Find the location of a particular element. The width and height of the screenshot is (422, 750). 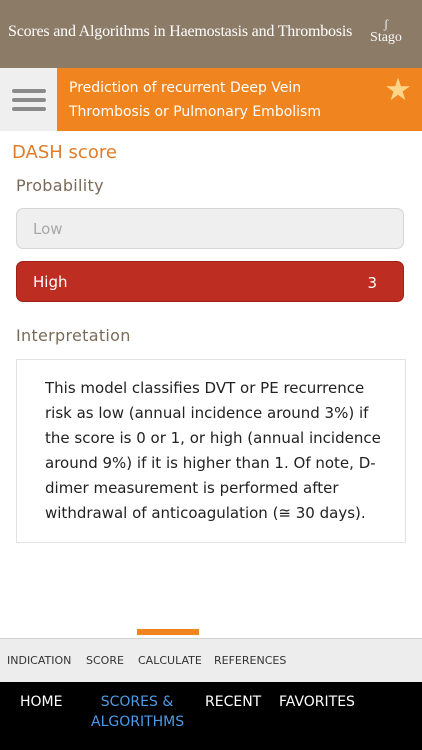

option-low-label: Low is located at coordinates (48, 229).